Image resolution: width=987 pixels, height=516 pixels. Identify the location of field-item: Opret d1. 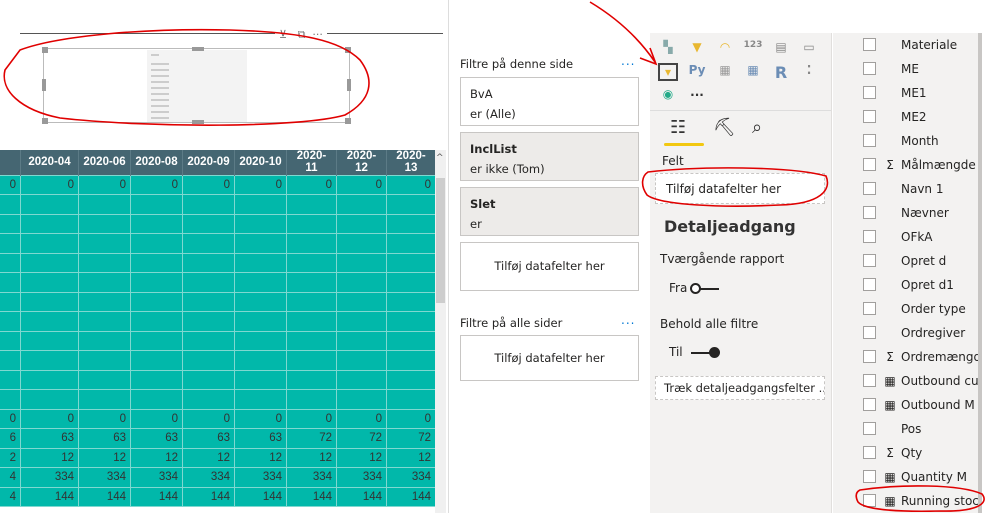
(905, 288).